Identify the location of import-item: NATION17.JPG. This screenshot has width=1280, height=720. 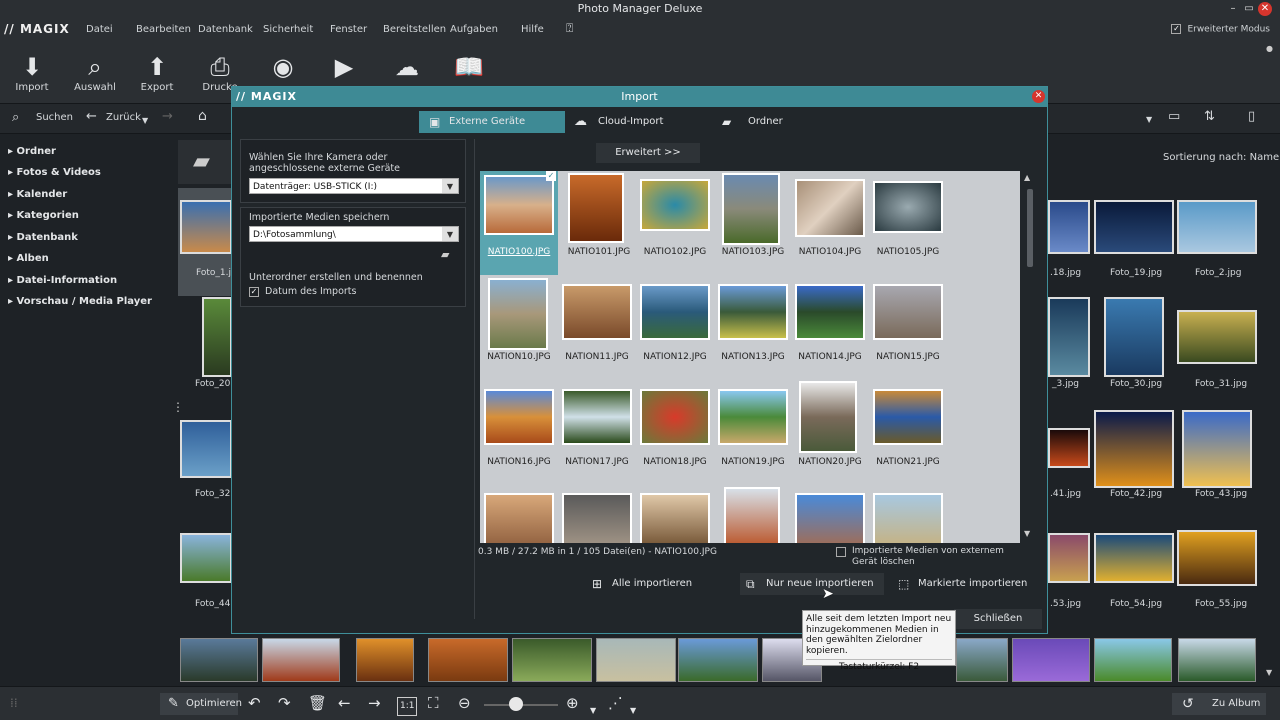
(597, 431).